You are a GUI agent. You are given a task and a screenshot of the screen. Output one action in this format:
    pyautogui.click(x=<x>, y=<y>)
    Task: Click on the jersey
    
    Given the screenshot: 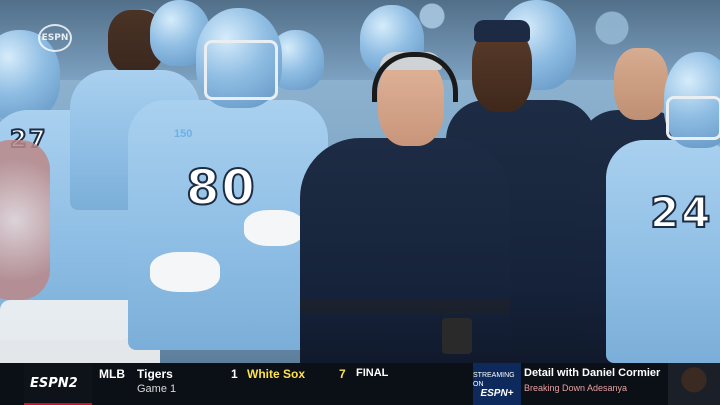 What is the action you would take?
    pyautogui.click(x=663, y=251)
    